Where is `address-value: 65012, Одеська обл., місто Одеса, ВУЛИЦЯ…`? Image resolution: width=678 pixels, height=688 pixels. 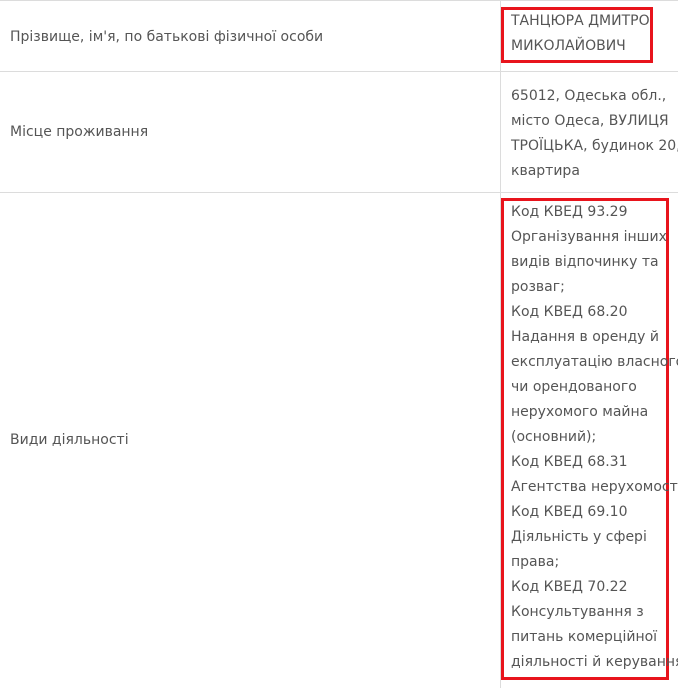 address-value: 65012, Одеська обл., місто Одеса, ВУЛИЦЯ… is located at coordinates (594, 134).